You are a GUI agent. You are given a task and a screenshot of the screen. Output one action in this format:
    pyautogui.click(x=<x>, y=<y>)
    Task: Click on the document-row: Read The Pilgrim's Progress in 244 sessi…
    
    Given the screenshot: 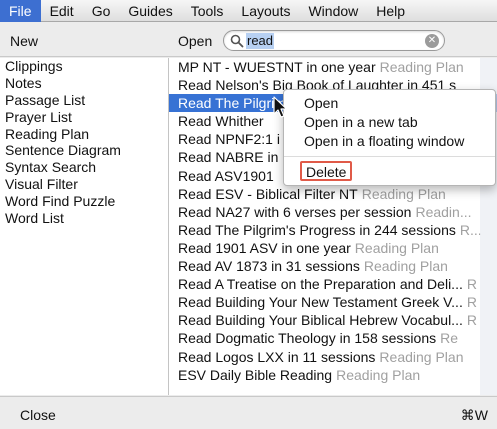 What is the action you would take?
    pyautogui.click(x=333, y=230)
    